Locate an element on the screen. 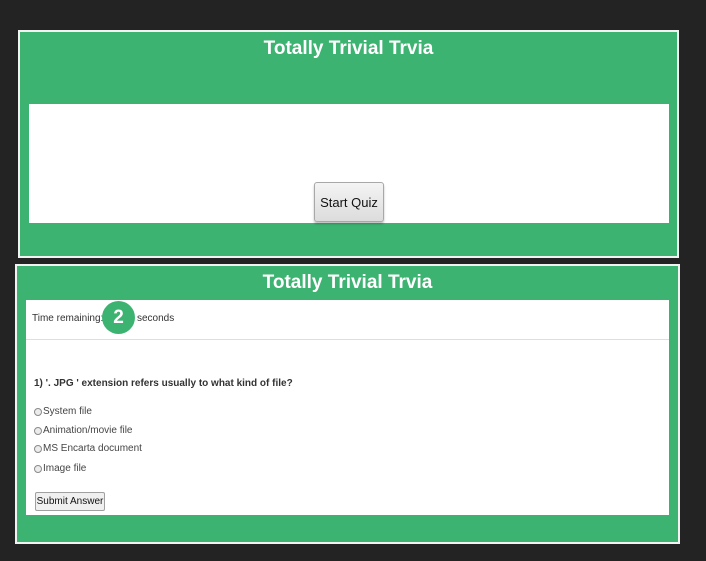 The width and height of the screenshot is (706, 561). start-quiz-button: Start Quiz is located at coordinates (349, 202).